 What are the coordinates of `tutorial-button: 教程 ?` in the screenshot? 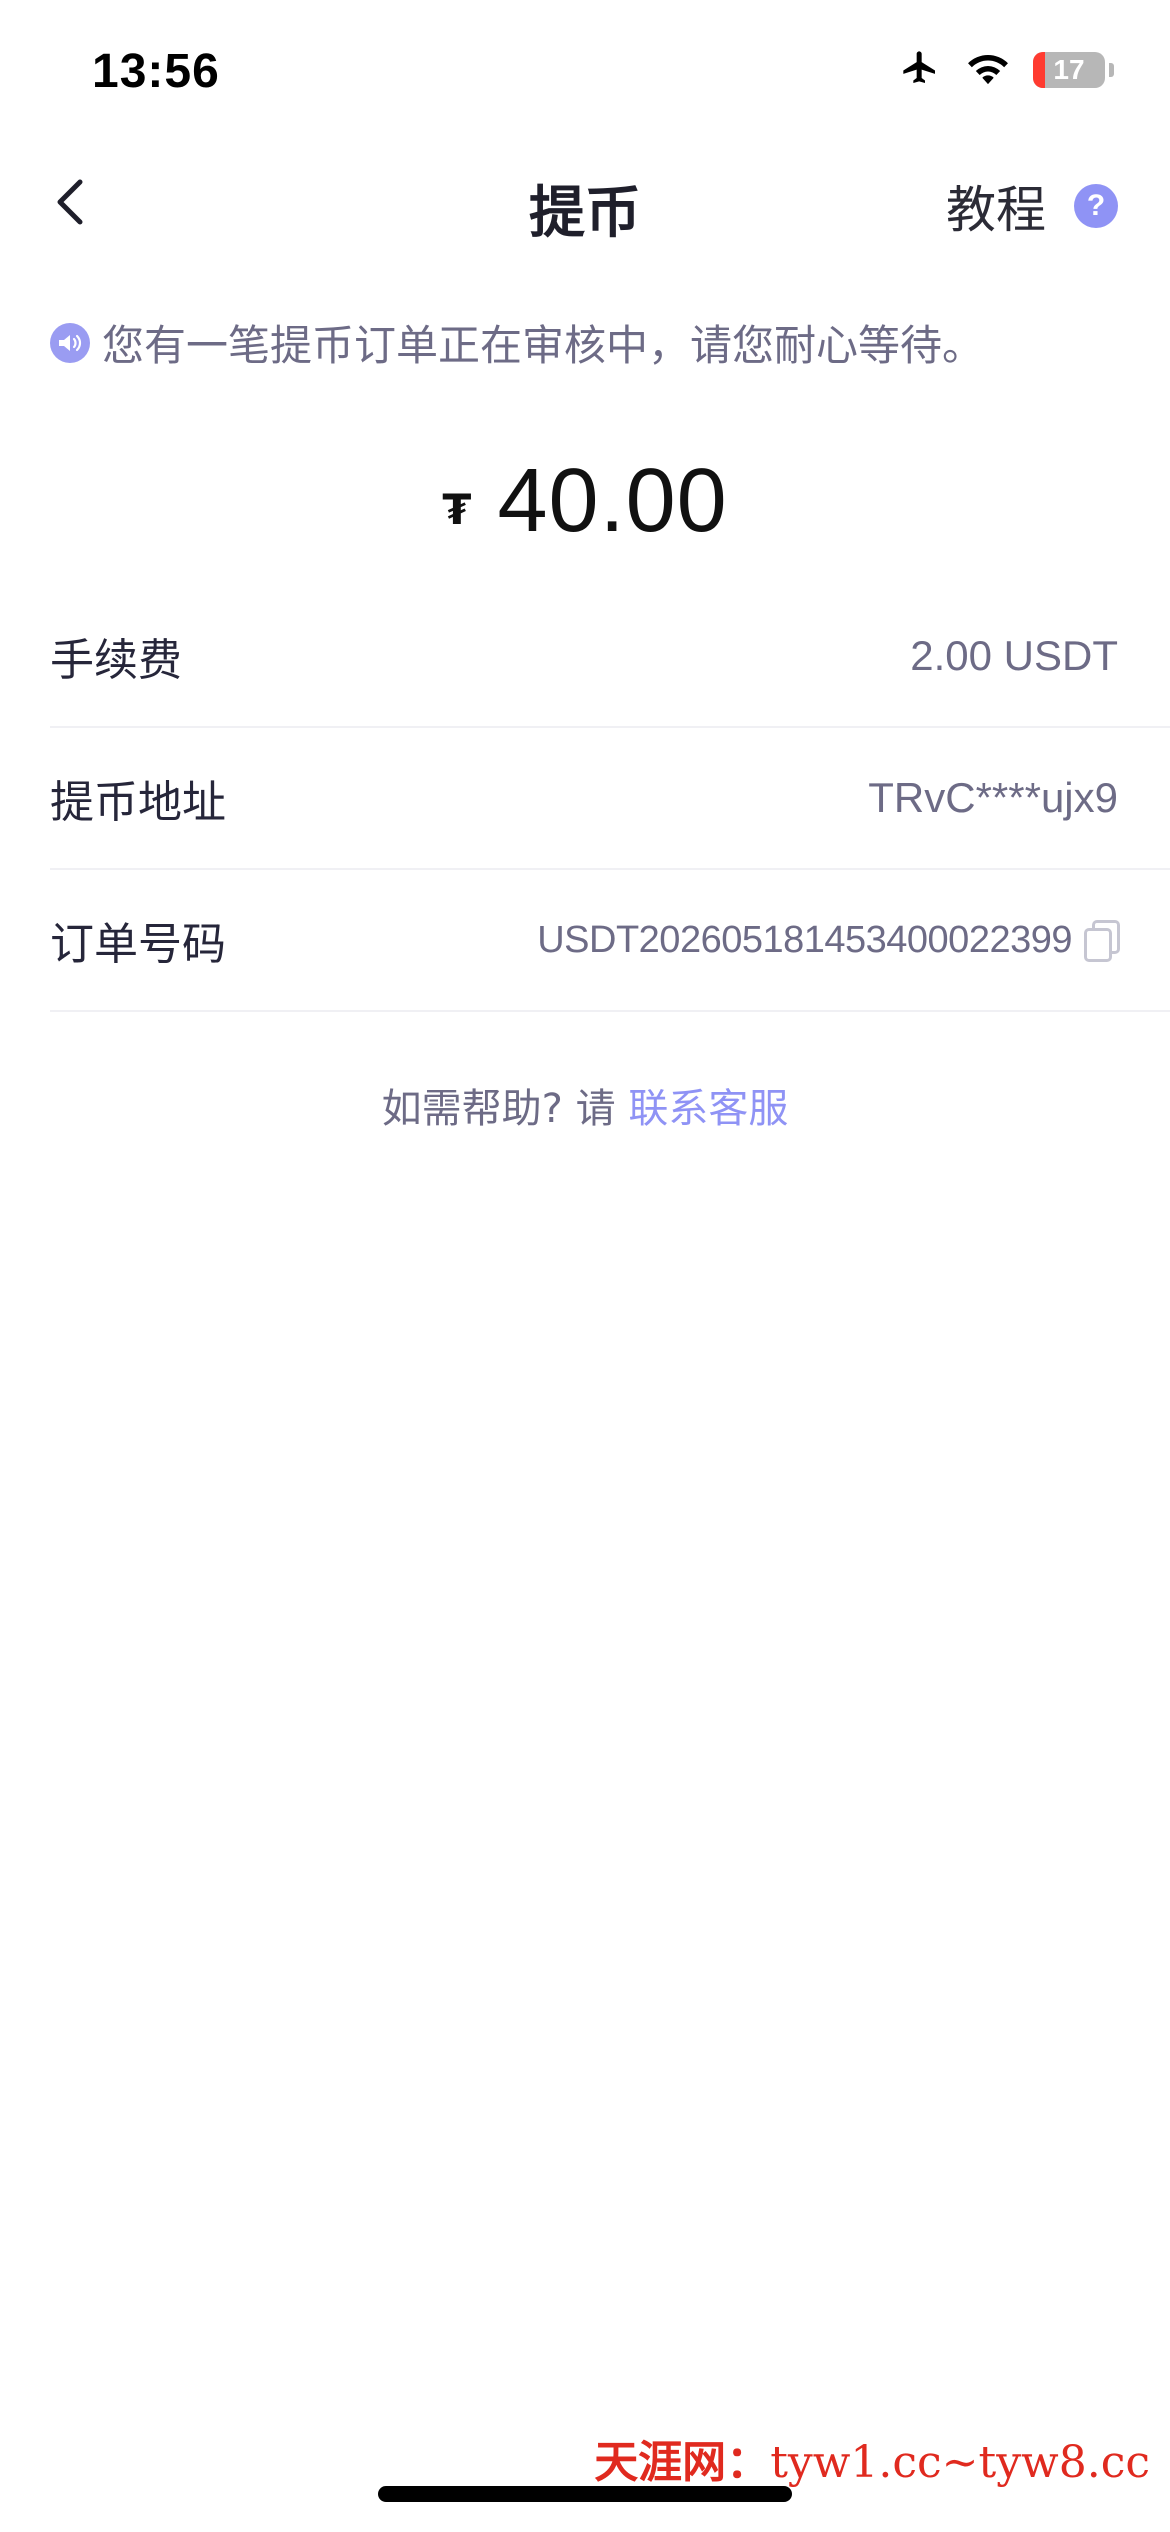 It's located at (1032, 206).